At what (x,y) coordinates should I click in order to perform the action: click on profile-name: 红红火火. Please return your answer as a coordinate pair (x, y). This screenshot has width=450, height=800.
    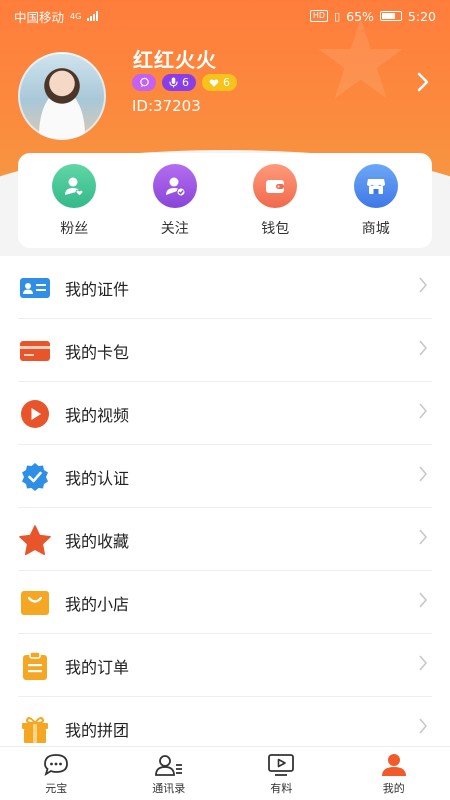
    Looking at the image, I should click on (175, 60).